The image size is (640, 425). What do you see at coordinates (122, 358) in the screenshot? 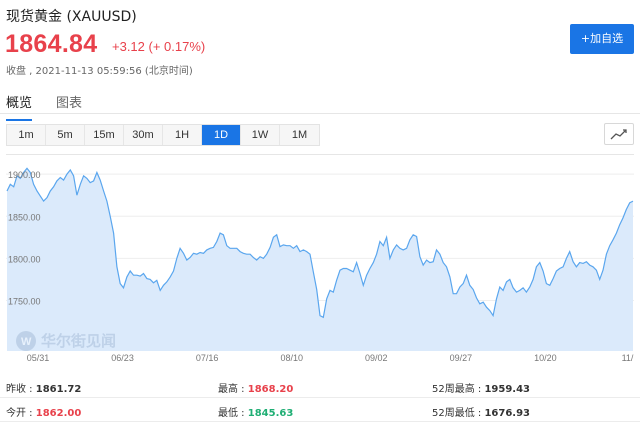
I see `x-tick-label: 06/23` at bounding box center [122, 358].